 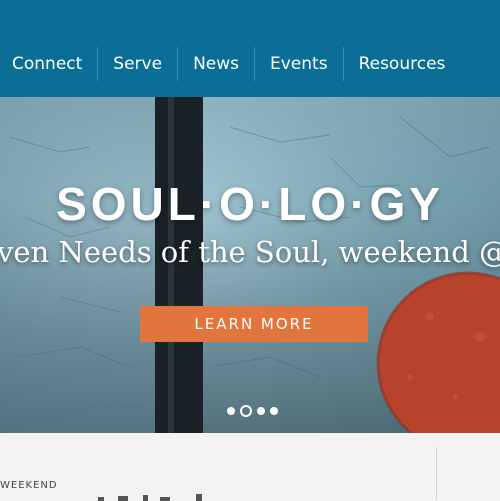 What do you see at coordinates (250, 204) in the screenshot?
I see `hero-title: SOUL·O·LO·GY` at bounding box center [250, 204].